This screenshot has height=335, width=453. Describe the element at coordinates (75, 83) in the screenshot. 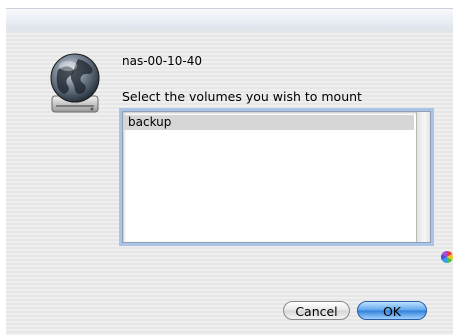

I see `network-globe-server-icon` at that location.